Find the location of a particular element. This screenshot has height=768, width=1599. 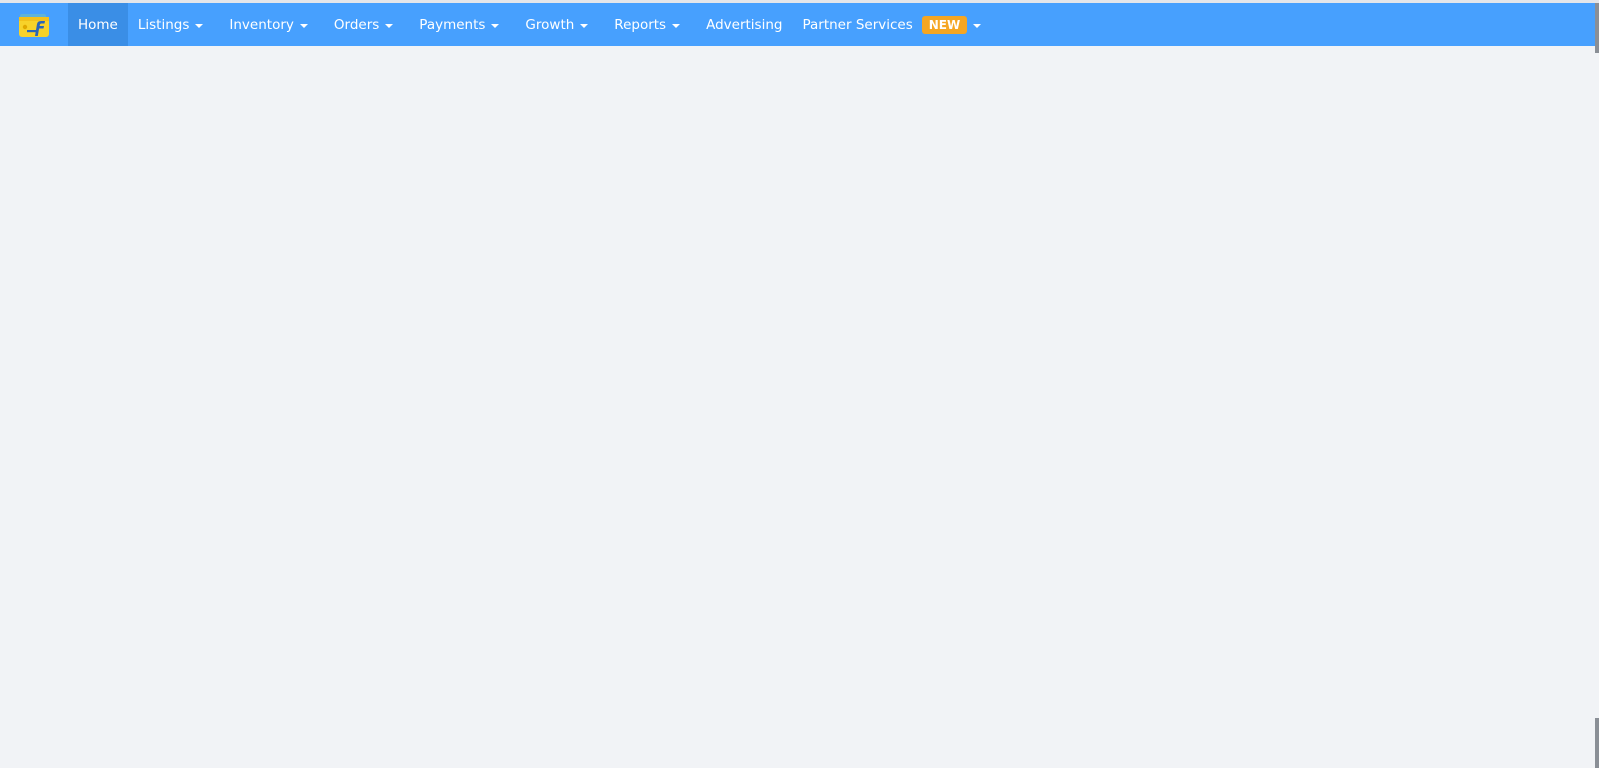

nav-advertising-label: Advertising is located at coordinates (744, 24).